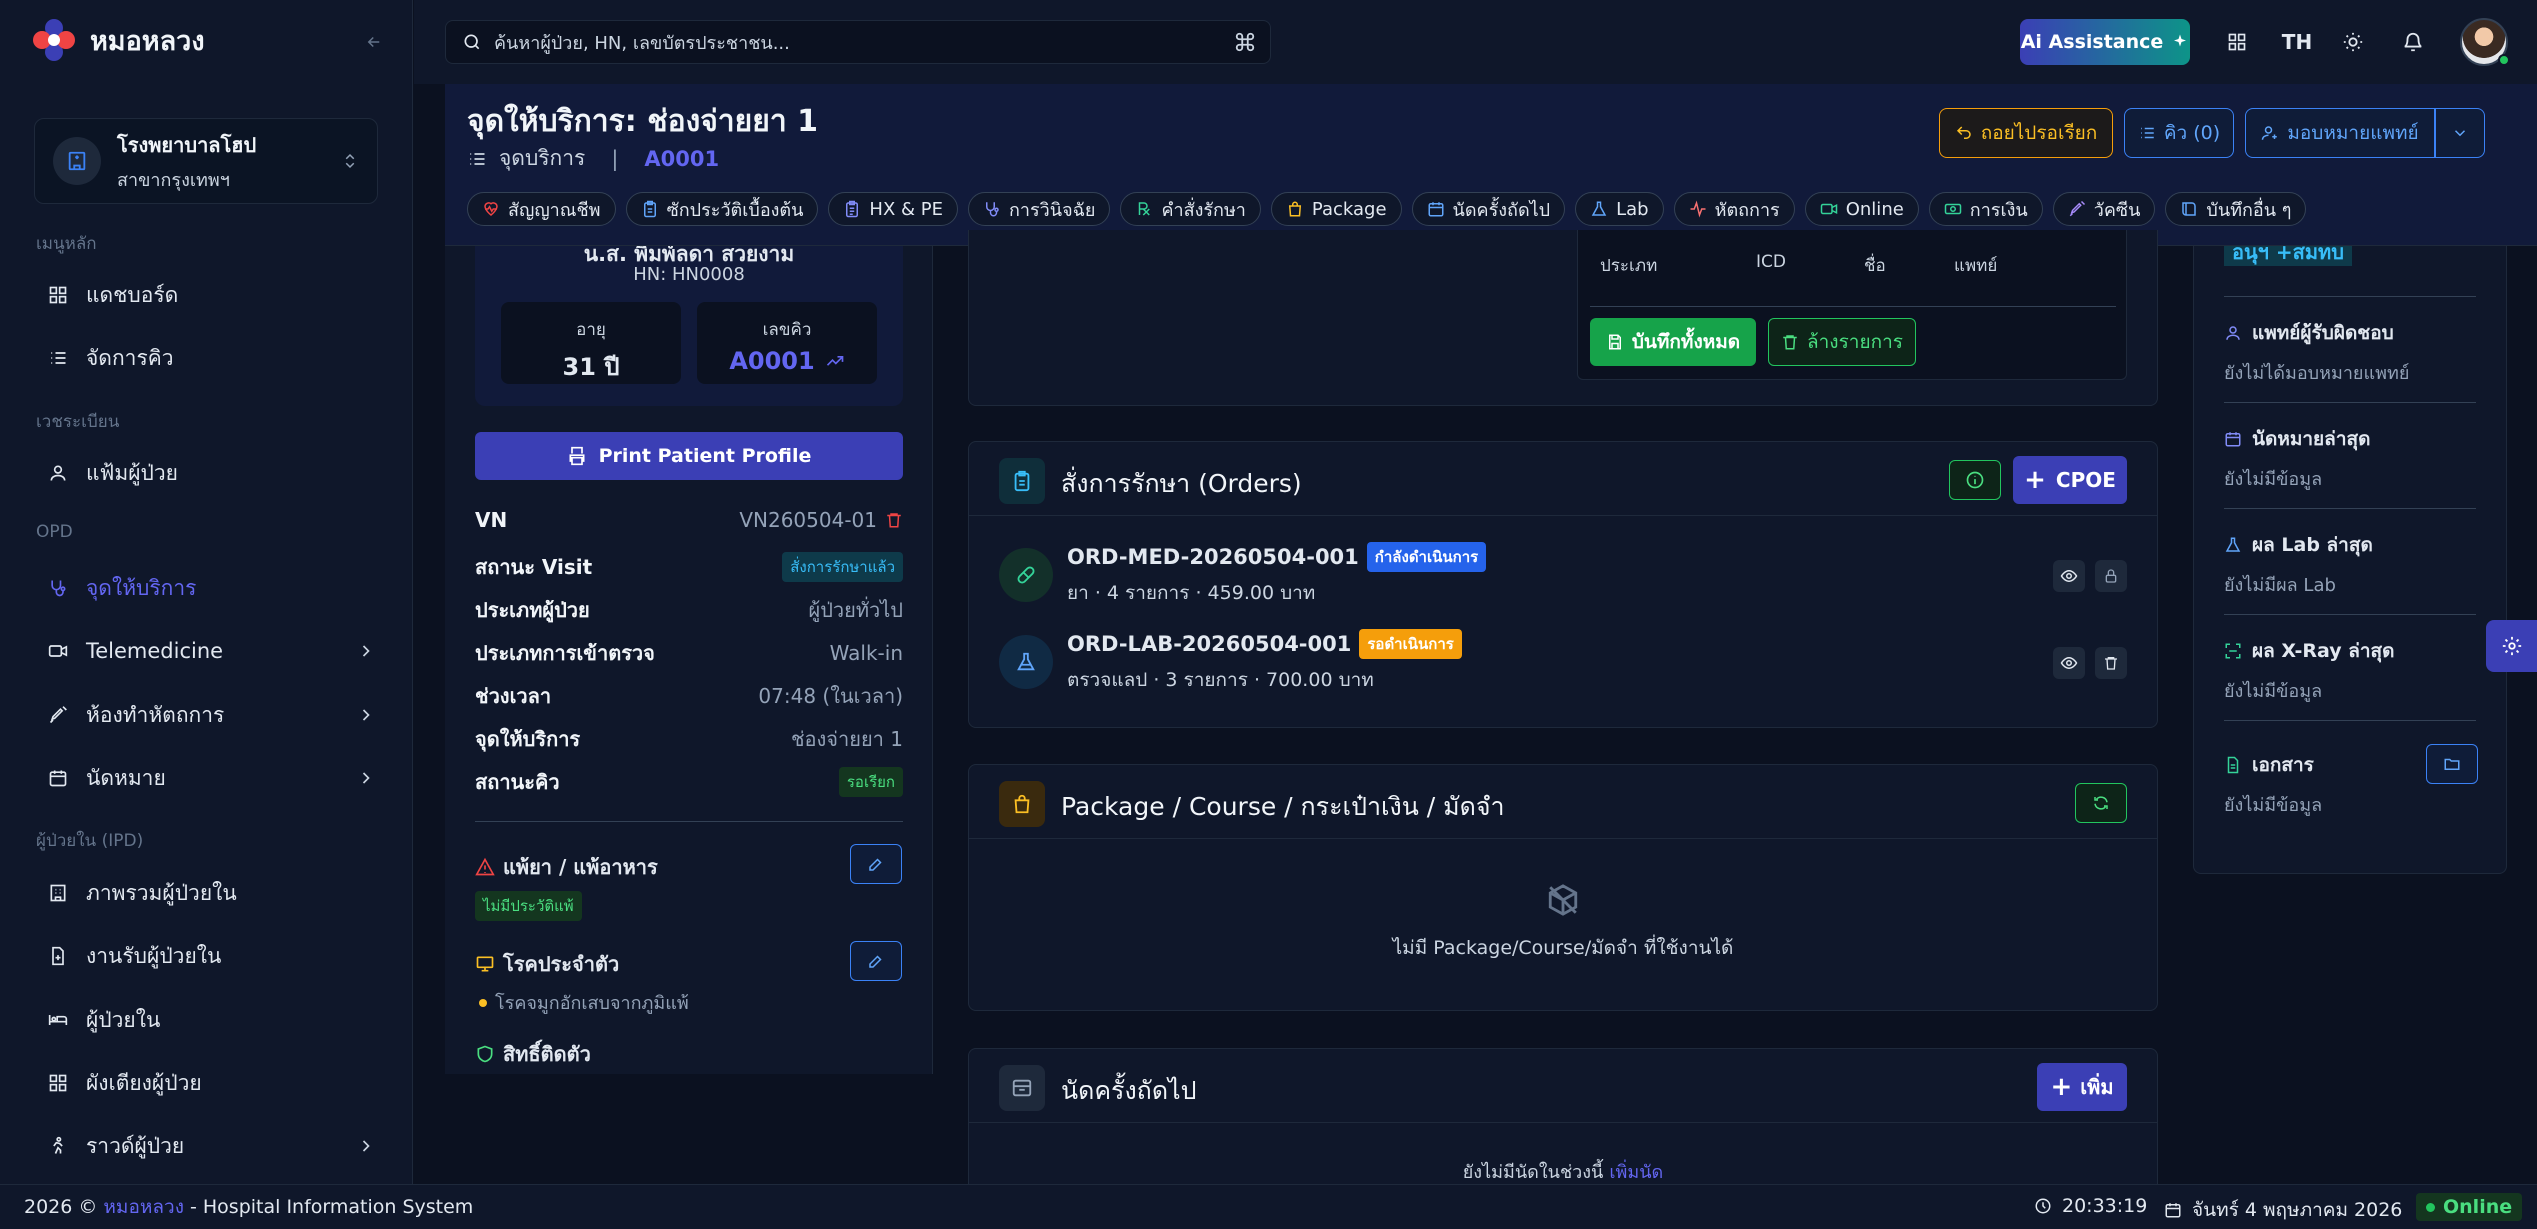 Image resolution: width=2537 pixels, height=1229 pixels. Describe the element at coordinates (1874, 209) in the screenshot. I see `tab-label: Online` at that location.